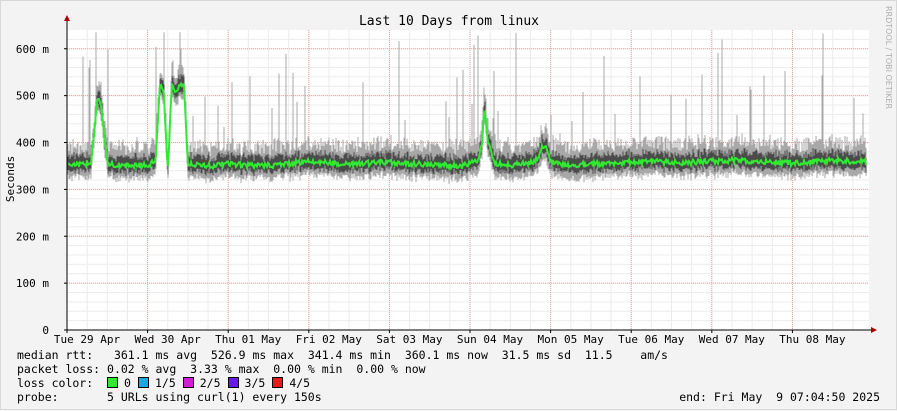 Image resolution: width=897 pixels, height=411 pixels. Describe the element at coordinates (87, 339) in the screenshot. I see `x-tick-label: Tue 29 Apr` at that location.